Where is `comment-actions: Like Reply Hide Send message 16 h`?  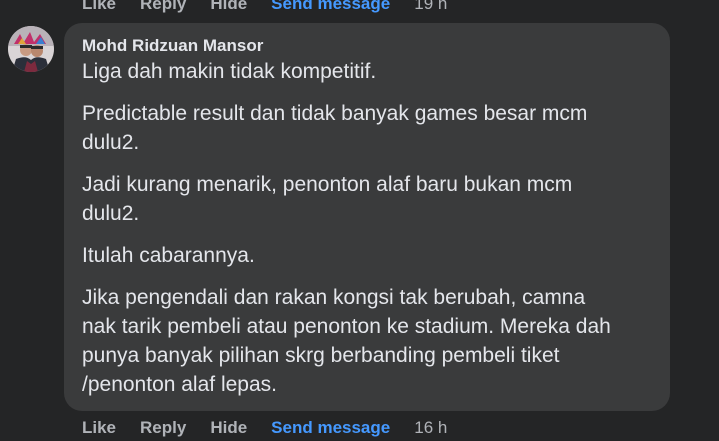
comment-actions: Like Reply Hide Send message 16 h is located at coordinates (264, 428).